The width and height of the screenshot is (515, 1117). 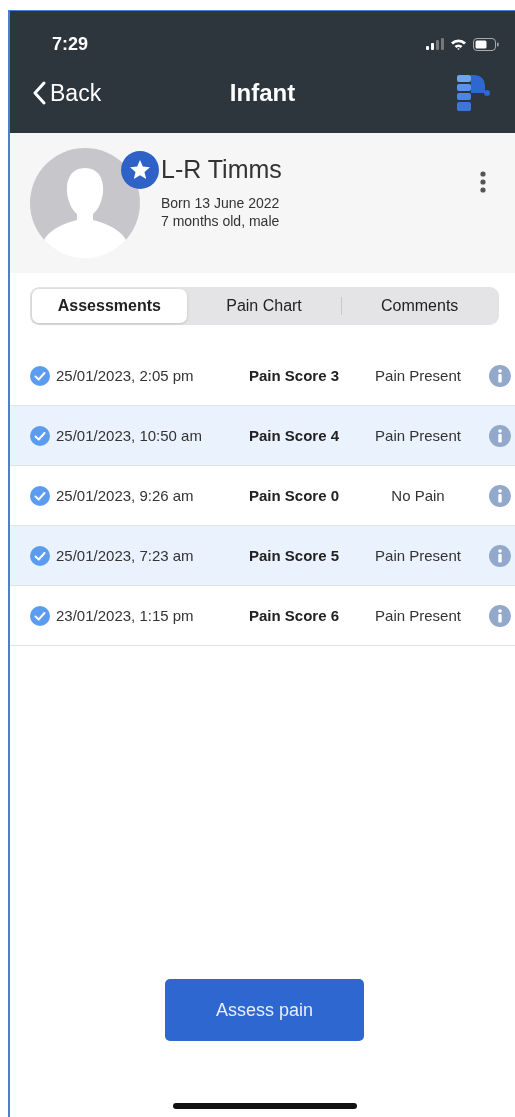 What do you see at coordinates (70, 44) in the screenshot?
I see `status-time: 7:29` at bounding box center [70, 44].